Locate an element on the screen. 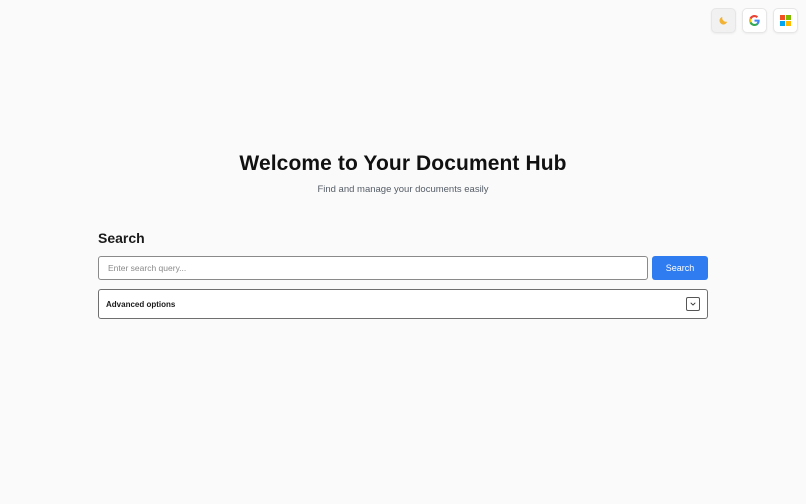 This screenshot has width=806, height=504. moon-icon is located at coordinates (723, 20).